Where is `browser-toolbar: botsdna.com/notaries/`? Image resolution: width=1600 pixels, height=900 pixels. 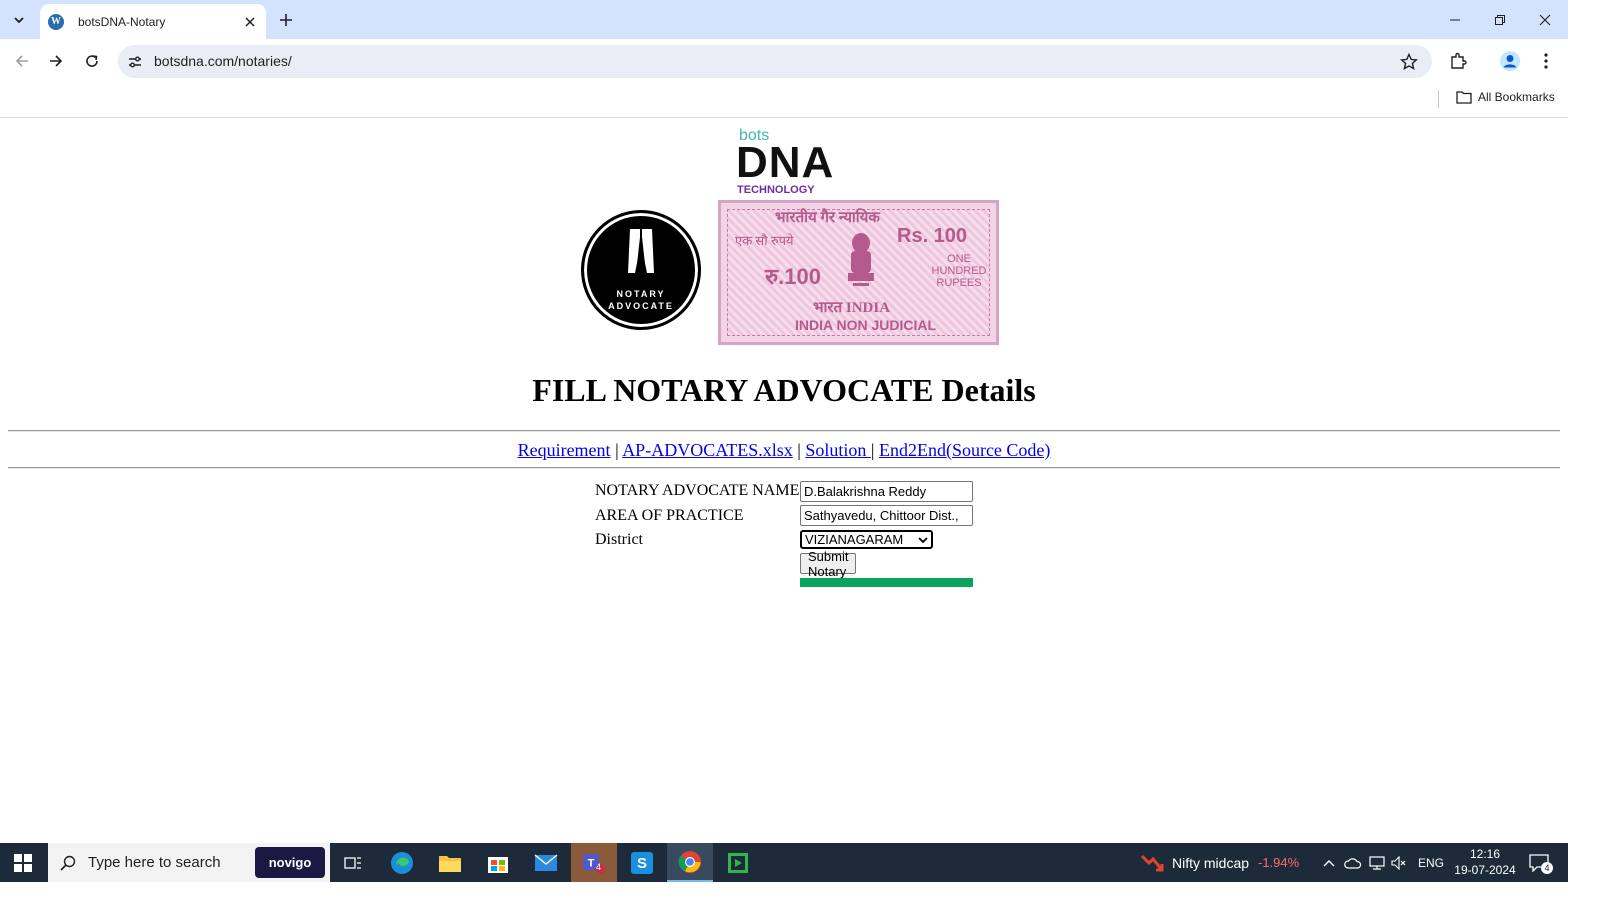
browser-toolbar: botsdna.com/notaries/ is located at coordinates (784, 61).